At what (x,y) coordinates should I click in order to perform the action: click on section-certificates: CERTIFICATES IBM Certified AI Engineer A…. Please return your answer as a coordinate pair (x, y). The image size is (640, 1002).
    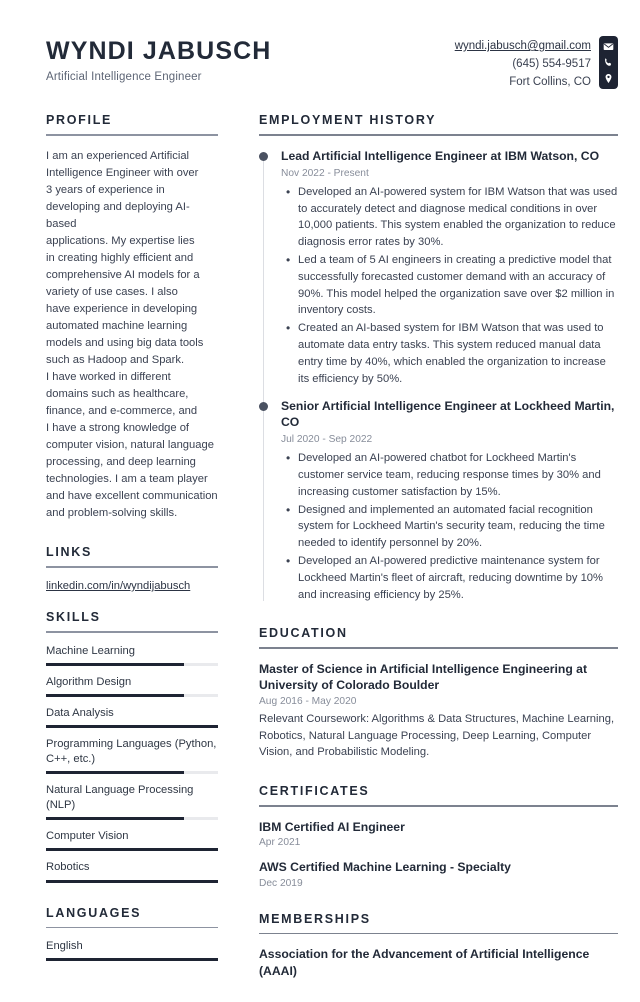
    Looking at the image, I should click on (438, 836).